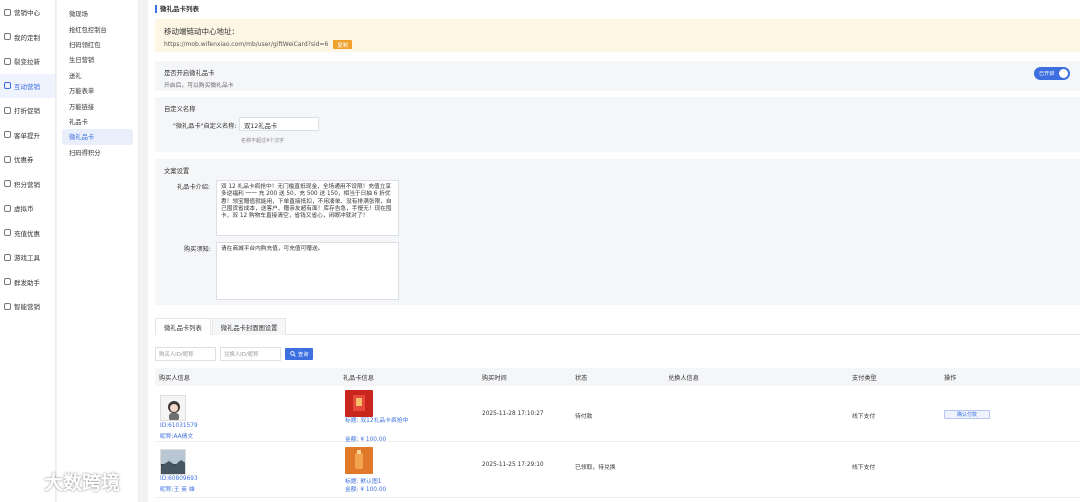 This screenshot has width=1080, height=502. Describe the element at coordinates (179, 426) in the screenshot. I see `buyer-id: ID:61031579` at that location.